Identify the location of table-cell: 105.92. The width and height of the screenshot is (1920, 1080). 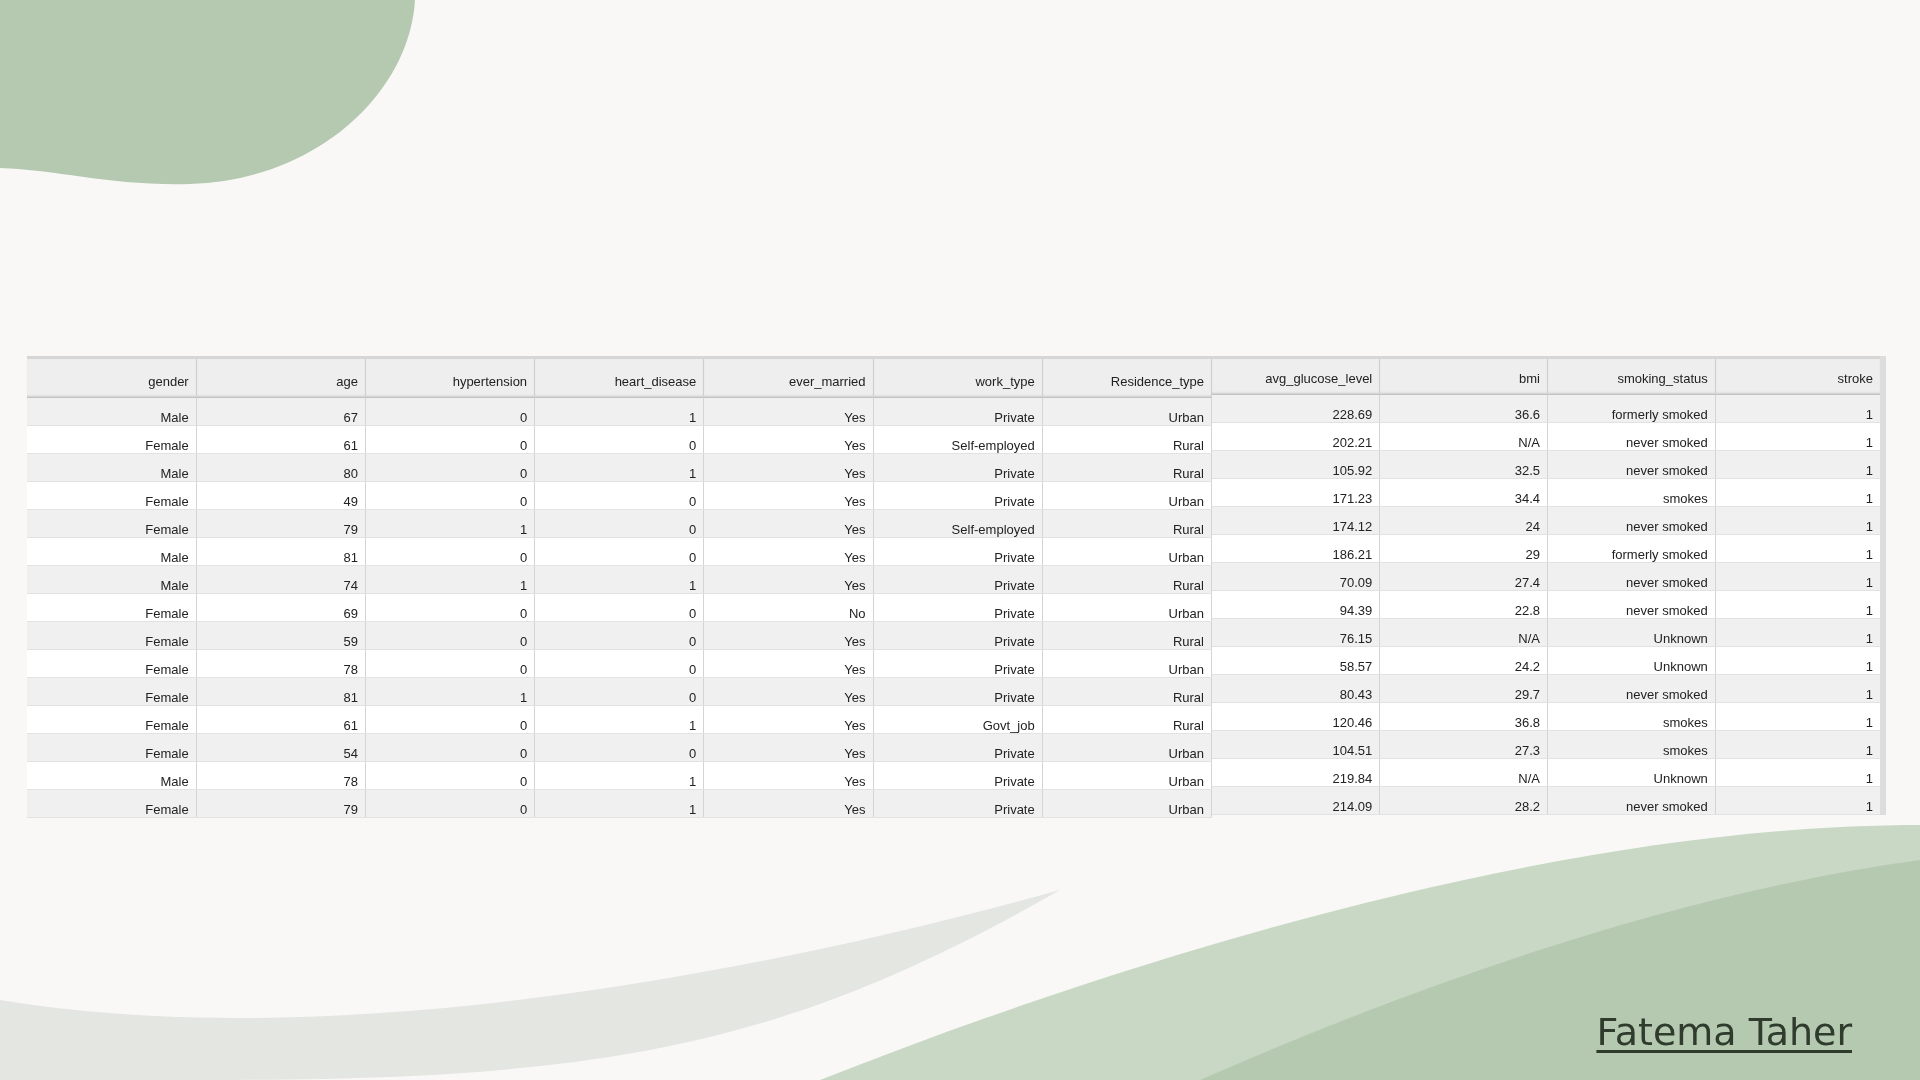
(1296, 464).